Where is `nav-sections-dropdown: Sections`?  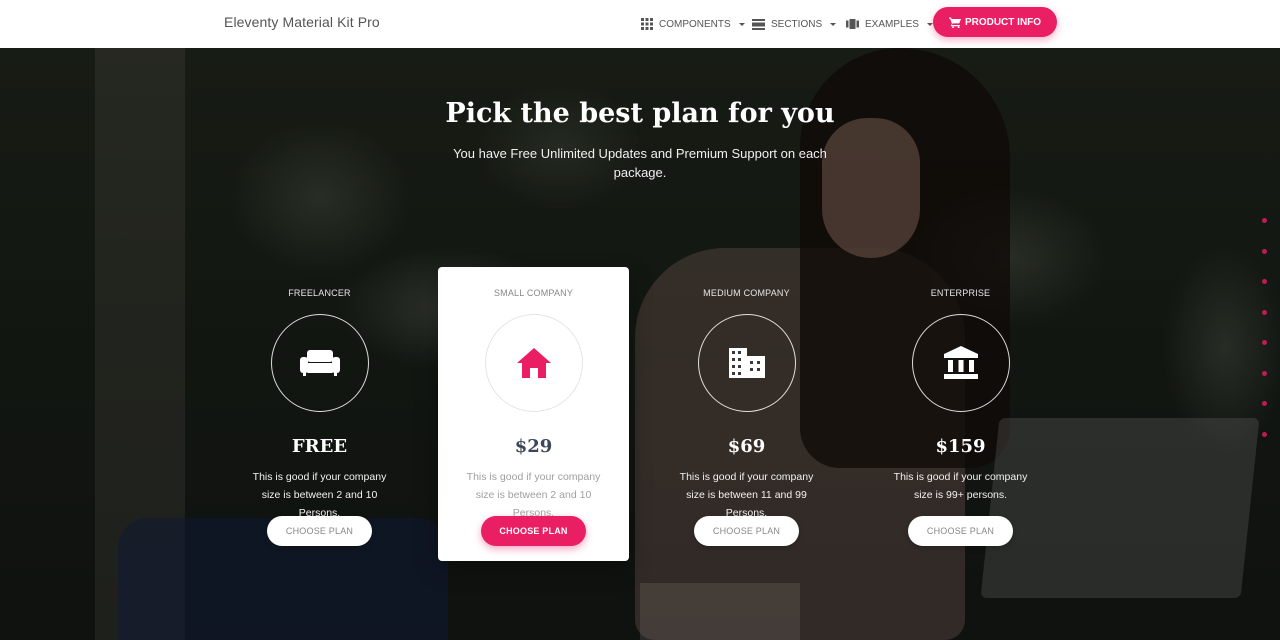 nav-sections-dropdown: Sections is located at coordinates (794, 24).